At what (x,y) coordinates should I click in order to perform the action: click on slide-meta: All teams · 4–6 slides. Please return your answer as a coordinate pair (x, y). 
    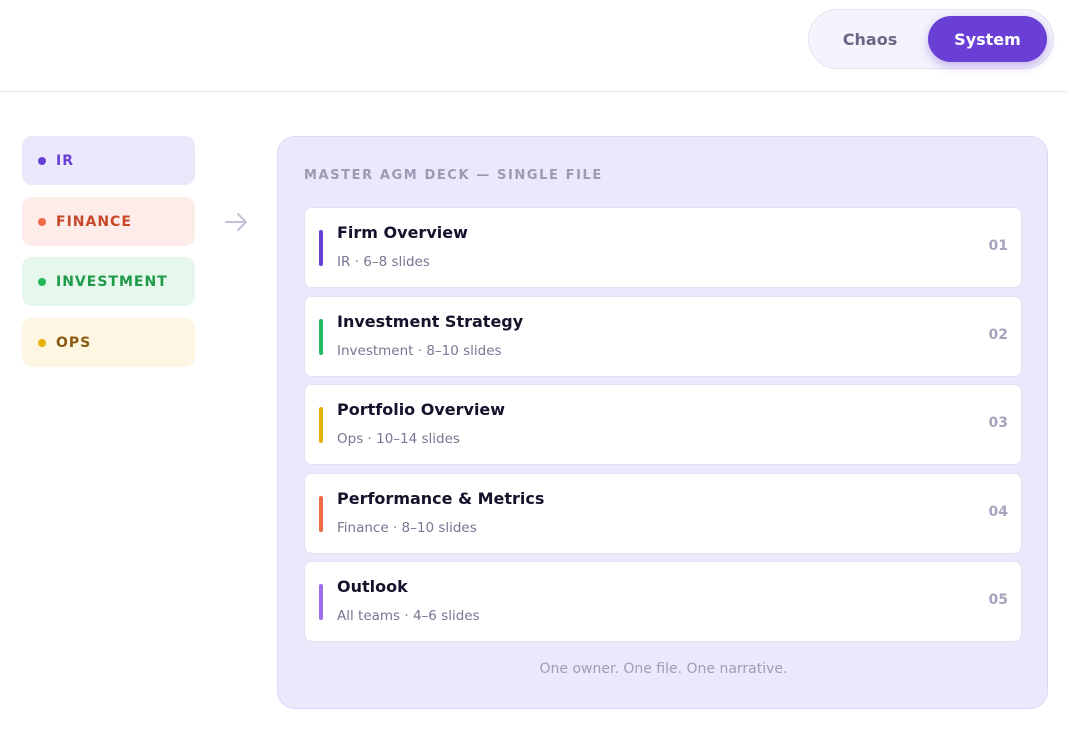
    Looking at the image, I should click on (408, 616).